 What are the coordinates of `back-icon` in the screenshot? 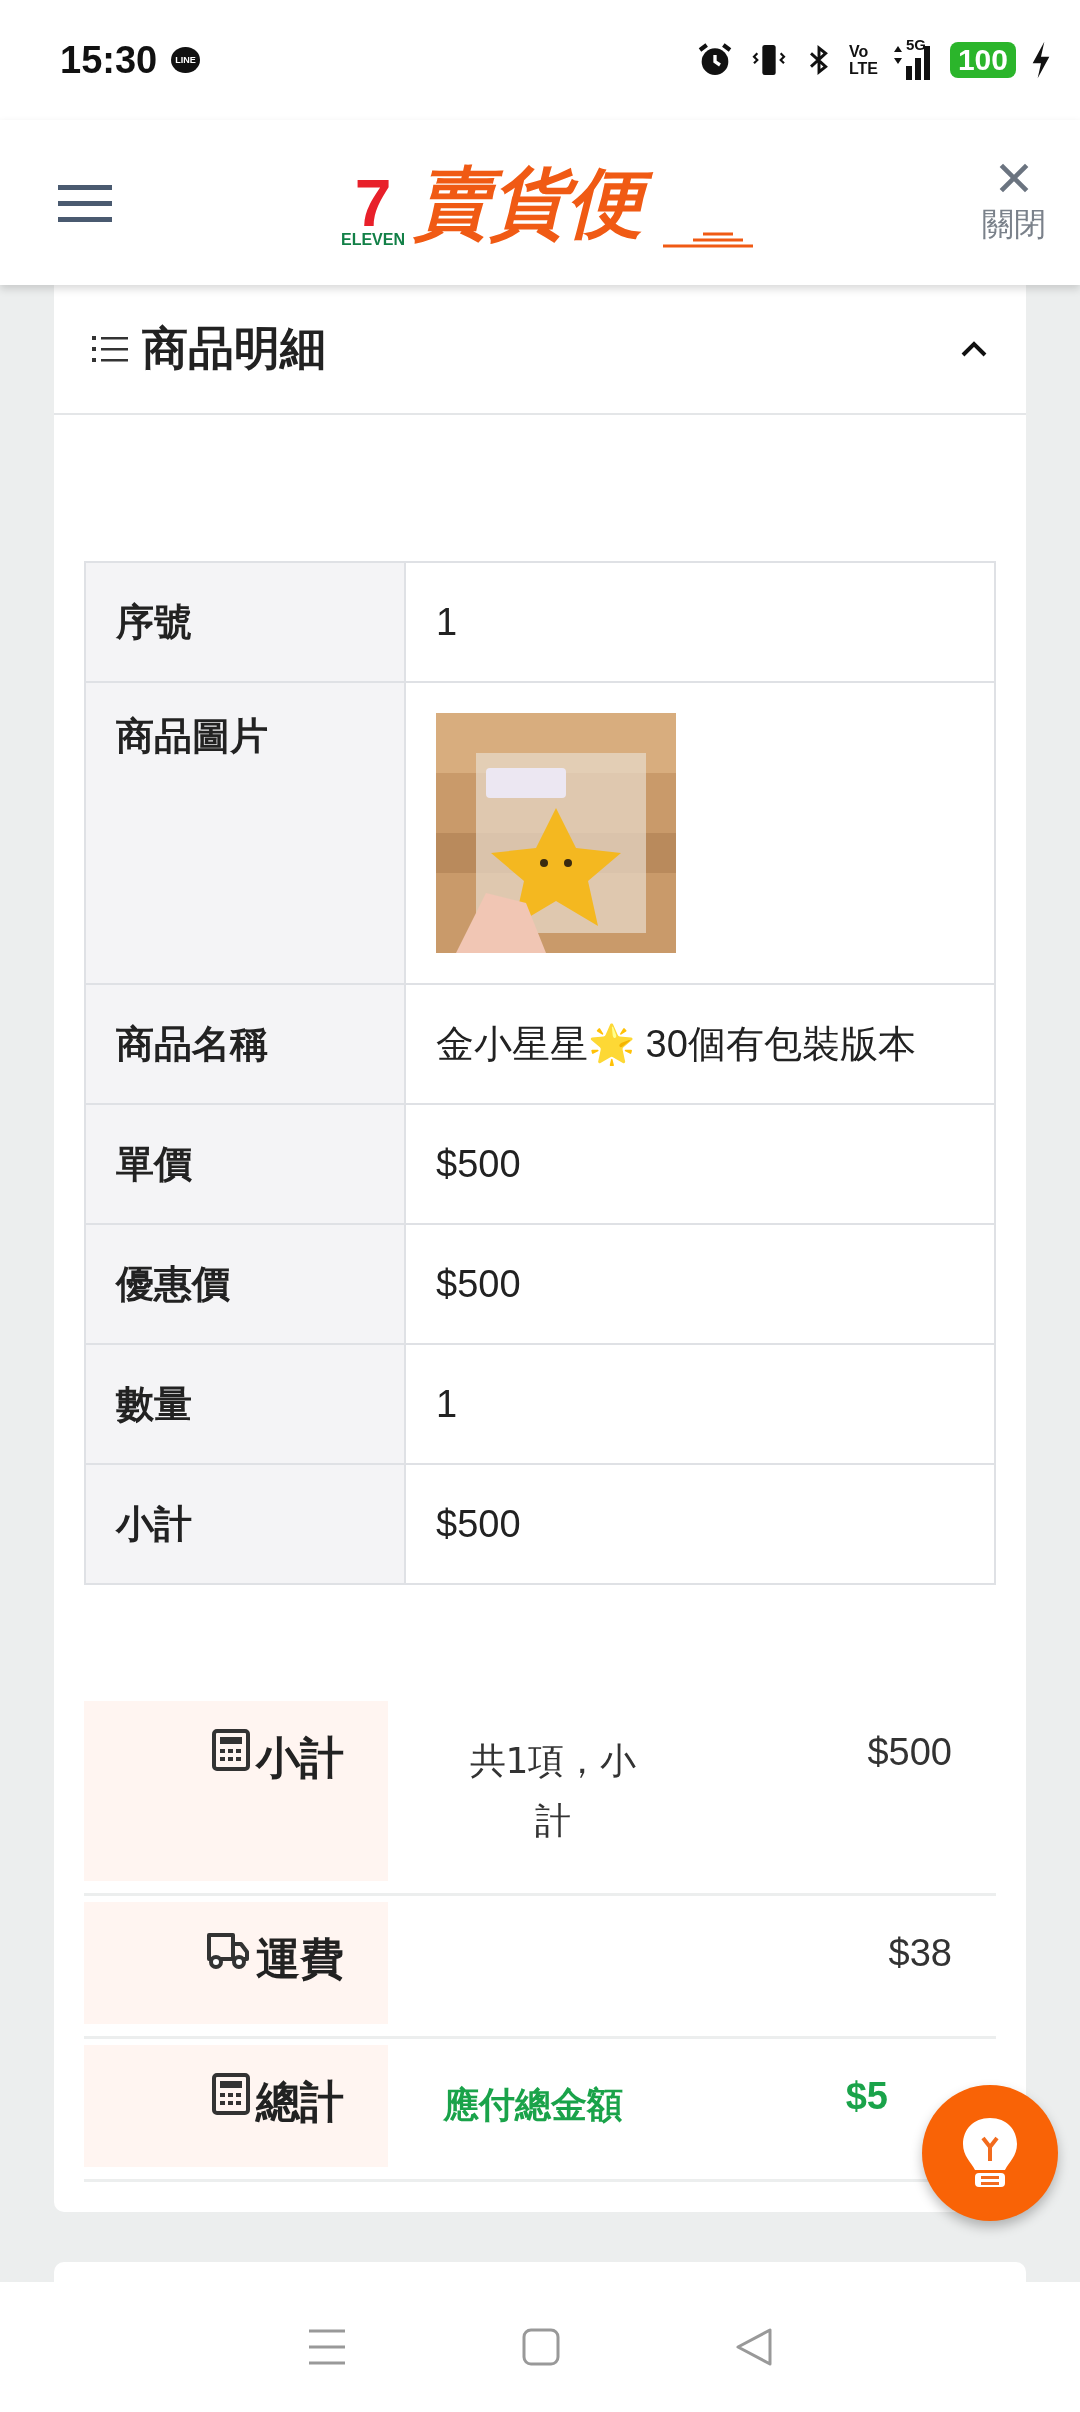 It's located at (753, 2347).